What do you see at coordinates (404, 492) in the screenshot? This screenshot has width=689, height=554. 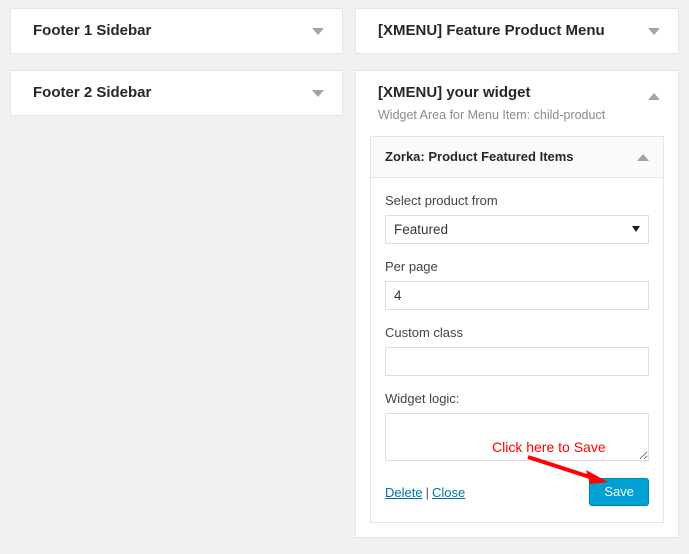 I see `delete-link: Delete` at bounding box center [404, 492].